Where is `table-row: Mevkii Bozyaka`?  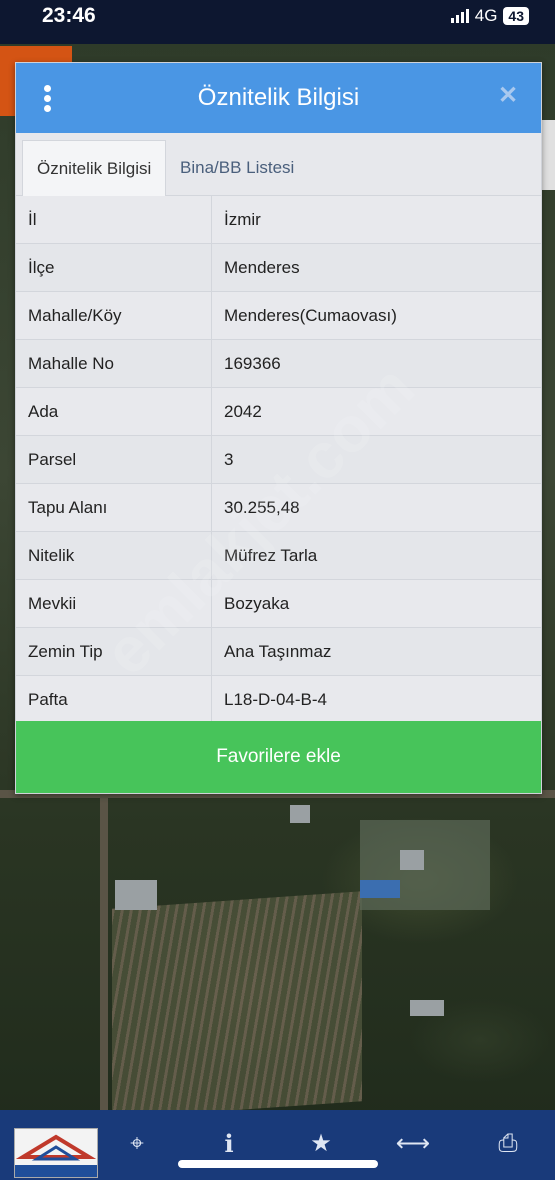
table-row: Mevkii Bozyaka is located at coordinates (278, 604).